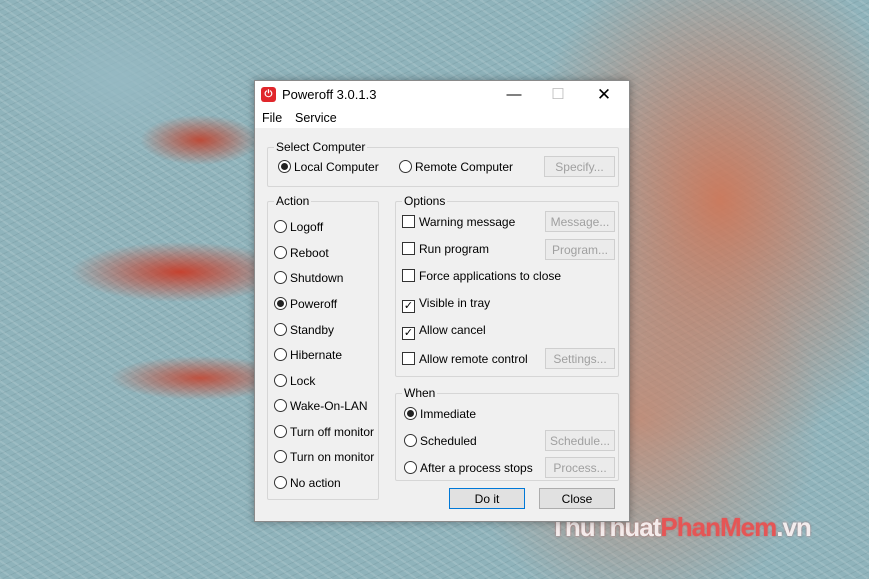 The image size is (869, 579). I want to click on run-program-checkbox: Run program, so click(445, 249).